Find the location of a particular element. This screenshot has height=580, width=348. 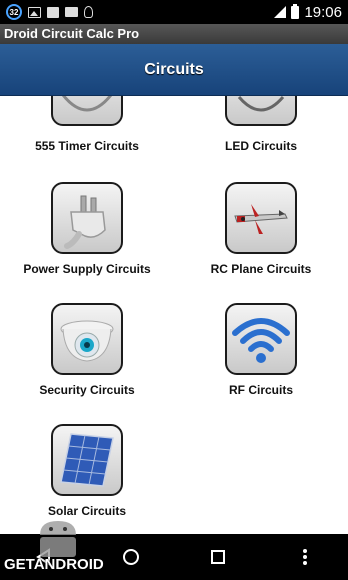

page-title: Circuits is located at coordinates (174, 69).